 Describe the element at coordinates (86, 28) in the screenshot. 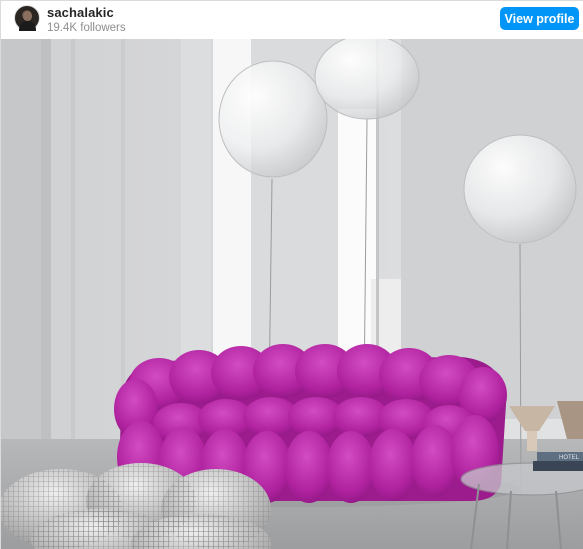

I see `follower-count: 19.4K followers` at that location.